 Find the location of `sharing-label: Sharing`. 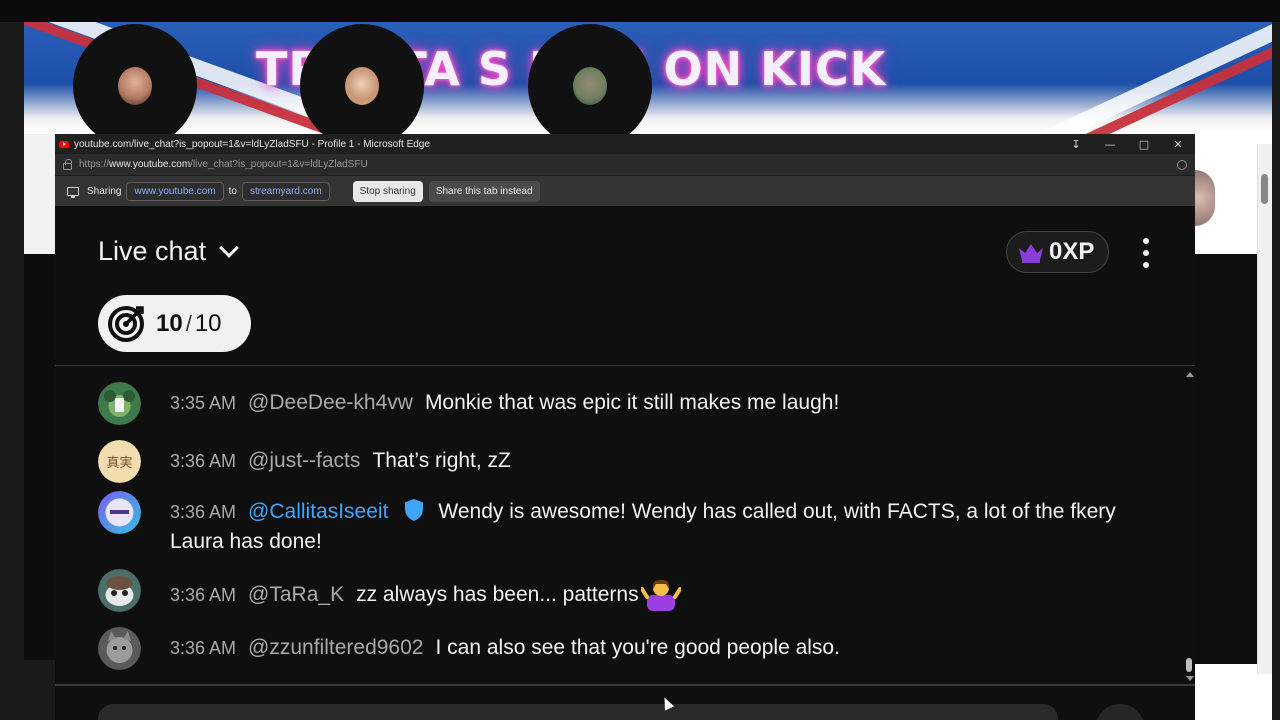

sharing-label: Sharing is located at coordinates (104, 191).